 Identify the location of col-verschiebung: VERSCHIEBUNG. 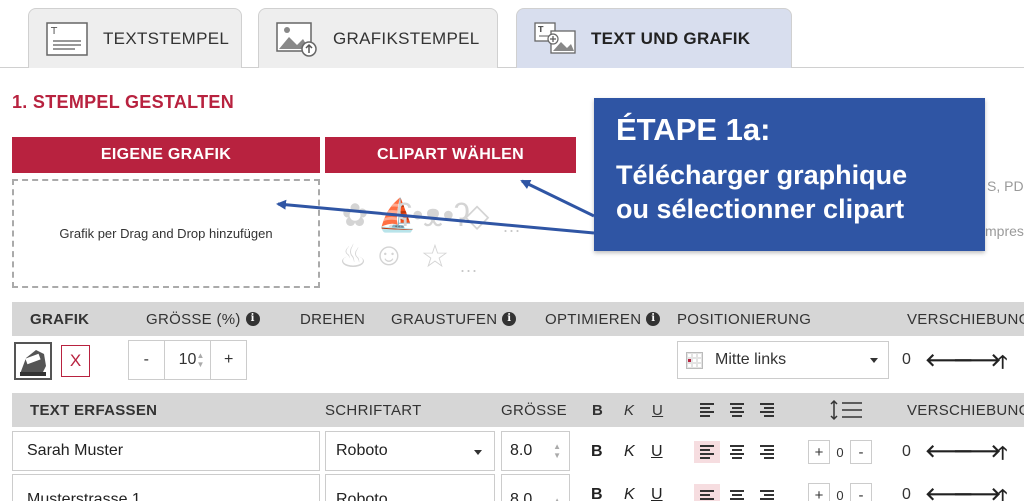
(965, 319).